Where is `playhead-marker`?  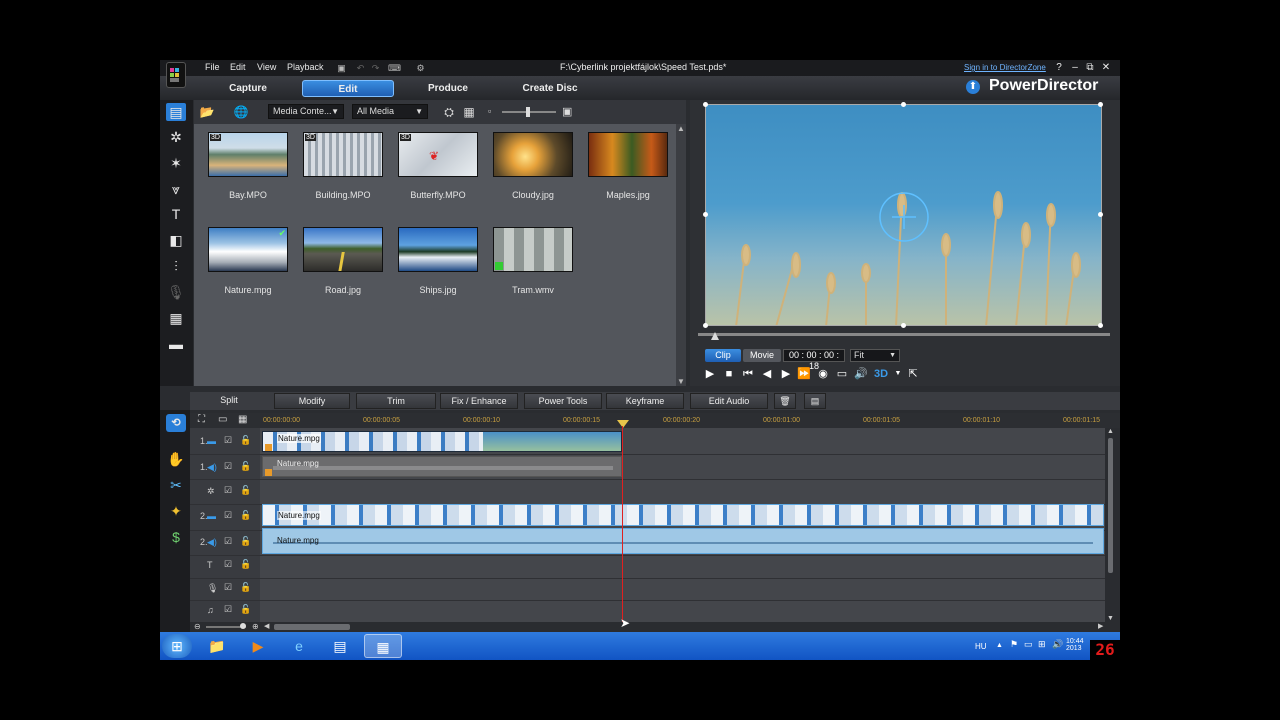 playhead-marker is located at coordinates (623, 424).